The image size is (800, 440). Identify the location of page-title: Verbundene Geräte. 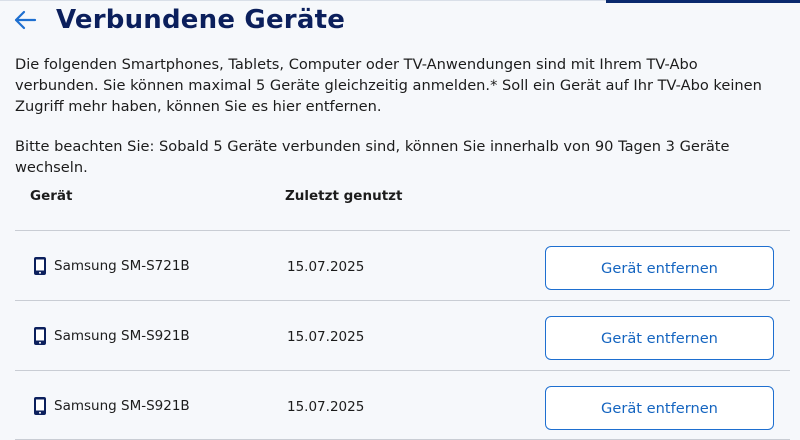
(201, 20).